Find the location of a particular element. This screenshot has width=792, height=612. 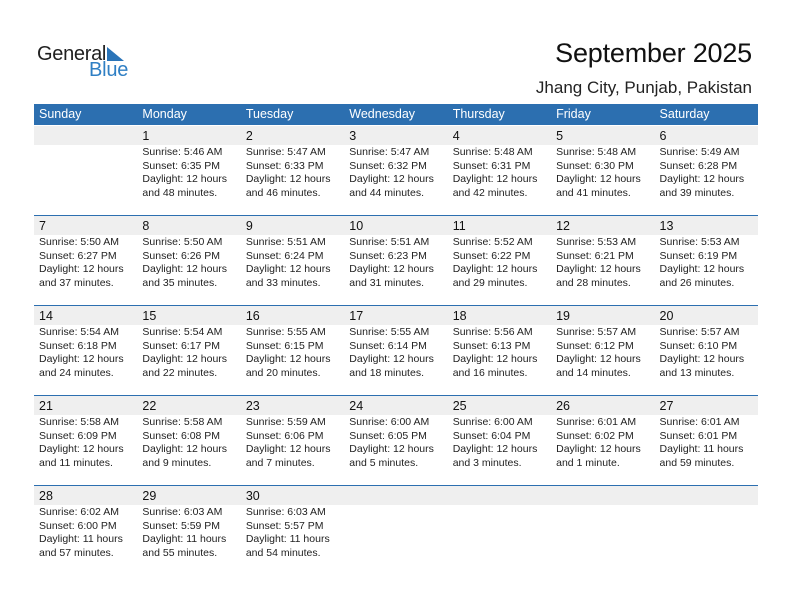

daylight-text: Daylight: 11 hours is located at coordinates (184, 539).